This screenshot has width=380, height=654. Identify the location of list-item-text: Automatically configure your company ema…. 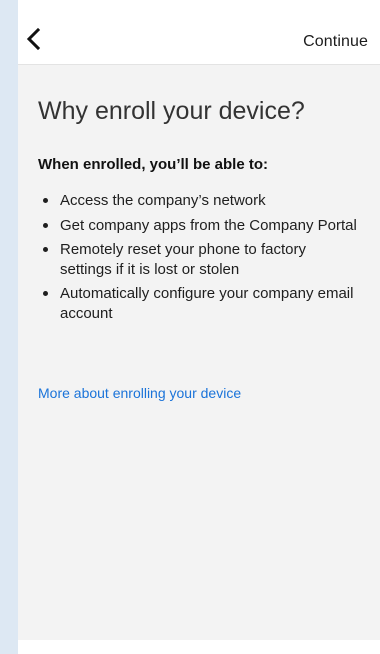
(207, 303).